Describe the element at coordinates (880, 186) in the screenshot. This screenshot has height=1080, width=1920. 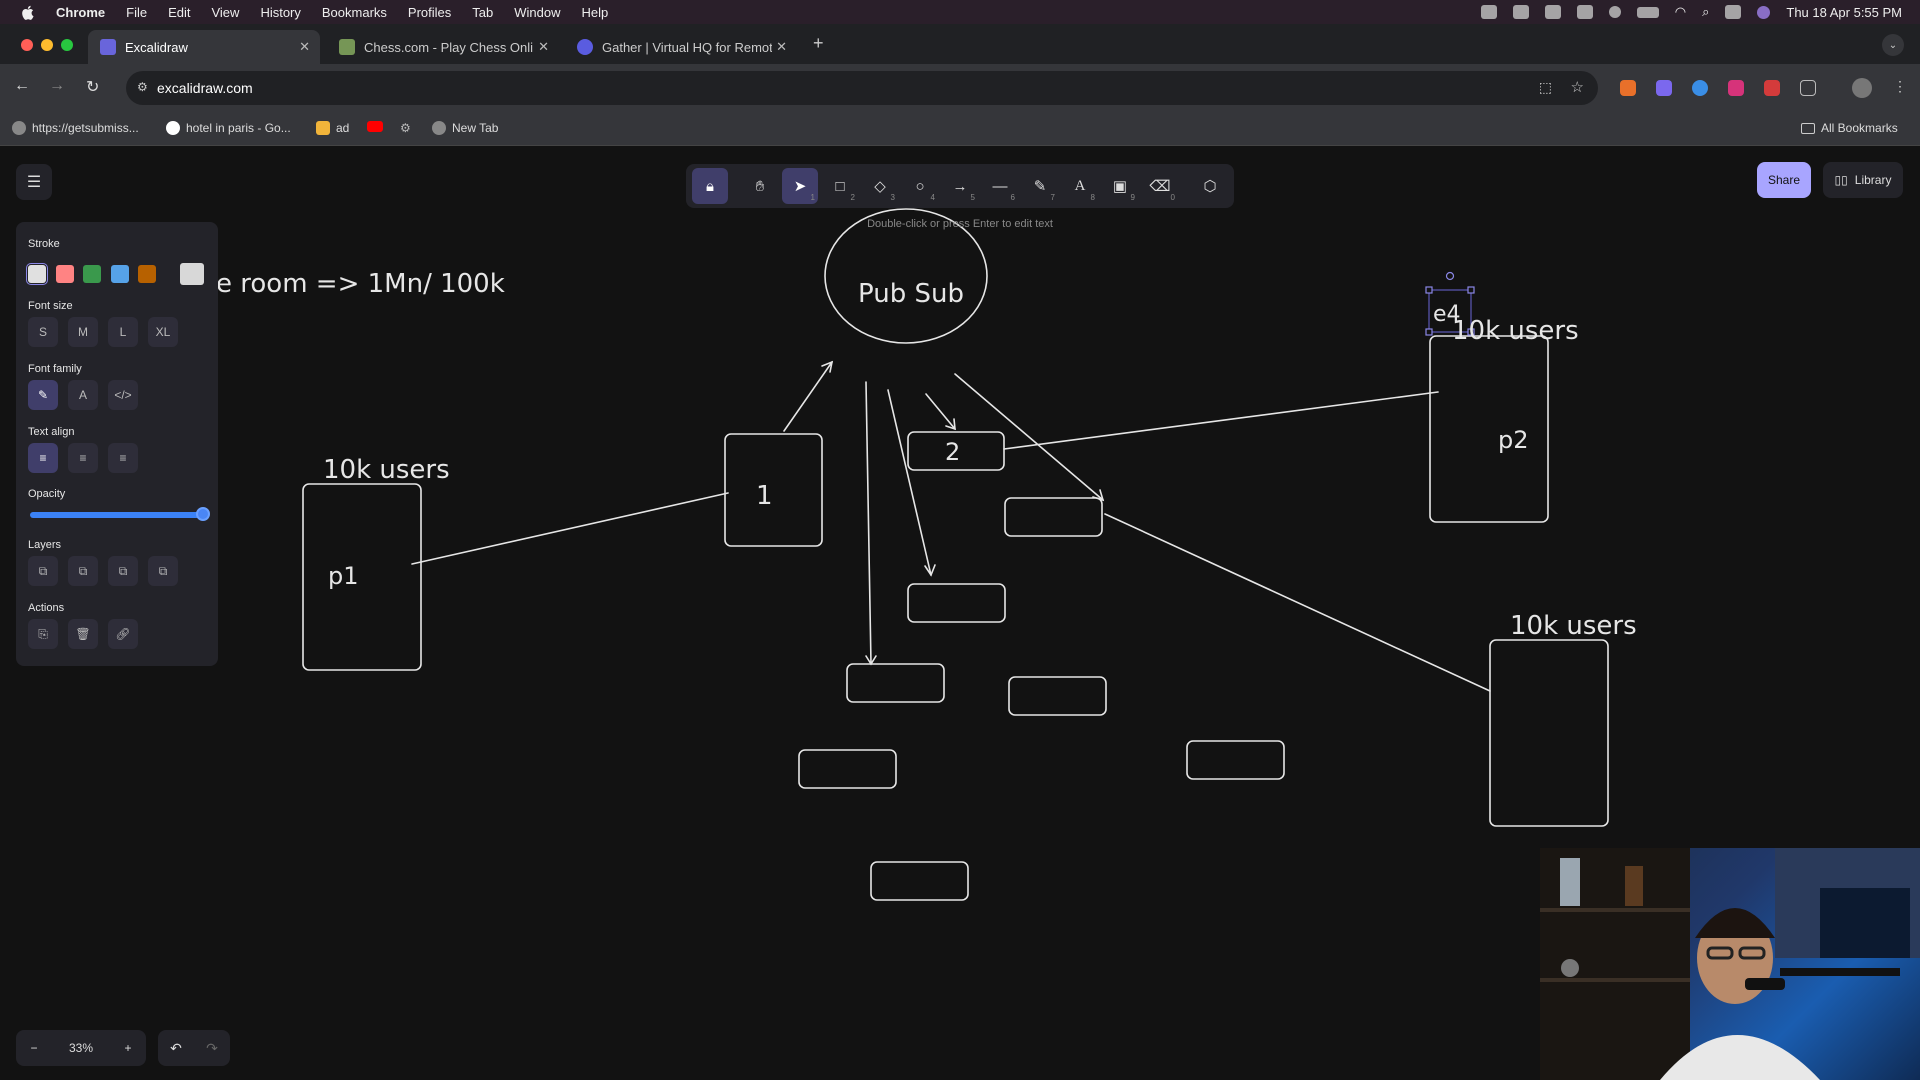
I see `diamond-tool-button: ◇ 3` at that location.